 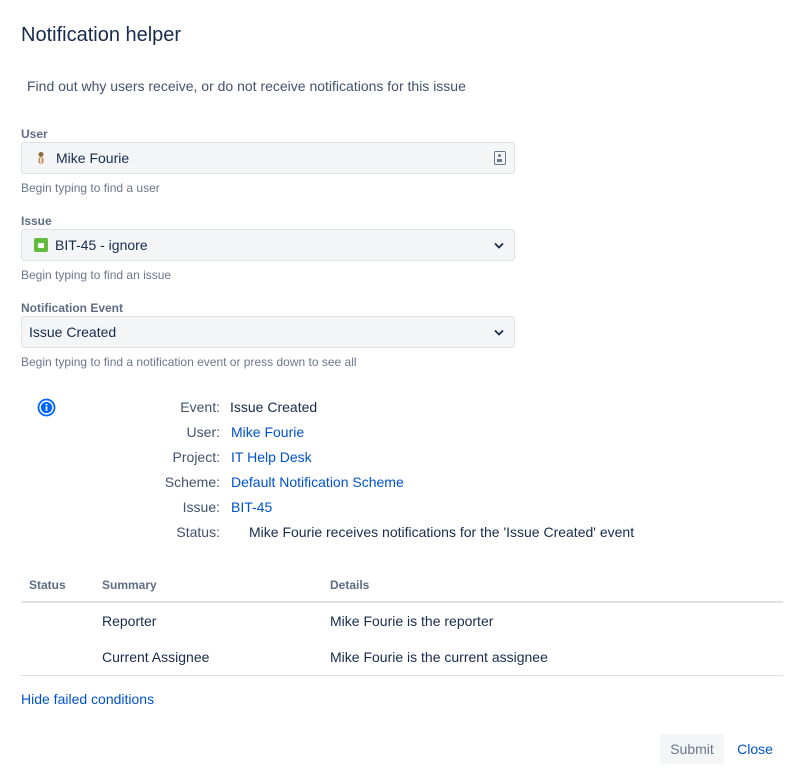 What do you see at coordinates (87, 699) in the screenshot?
I see `hide-failed-conditions-link: Hide failed conditions` at bounding box center [87, 699].